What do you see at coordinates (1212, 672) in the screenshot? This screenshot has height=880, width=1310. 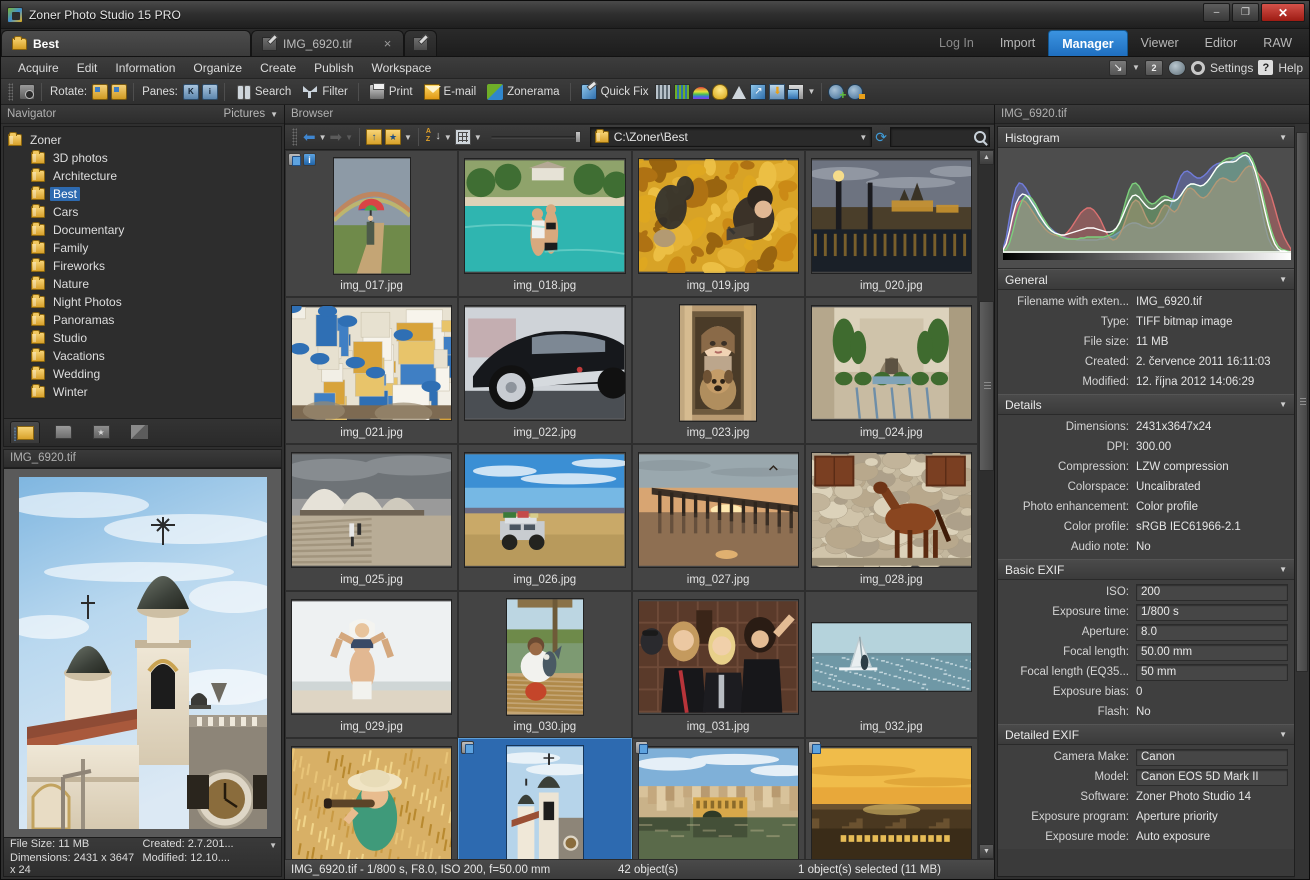 I see `info-row-value-input: 50 mm` at bounding box center [1212, 672].